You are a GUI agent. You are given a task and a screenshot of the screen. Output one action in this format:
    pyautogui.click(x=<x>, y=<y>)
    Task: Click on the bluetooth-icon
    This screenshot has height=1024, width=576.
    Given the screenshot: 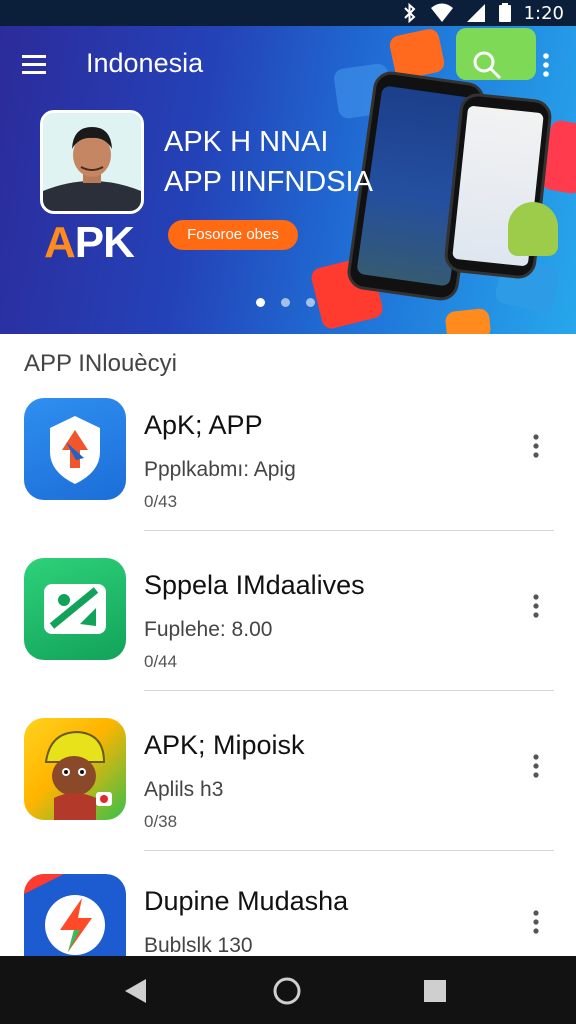 What is the action you would take?
    pyautogui.click(x=409, y=13)
    